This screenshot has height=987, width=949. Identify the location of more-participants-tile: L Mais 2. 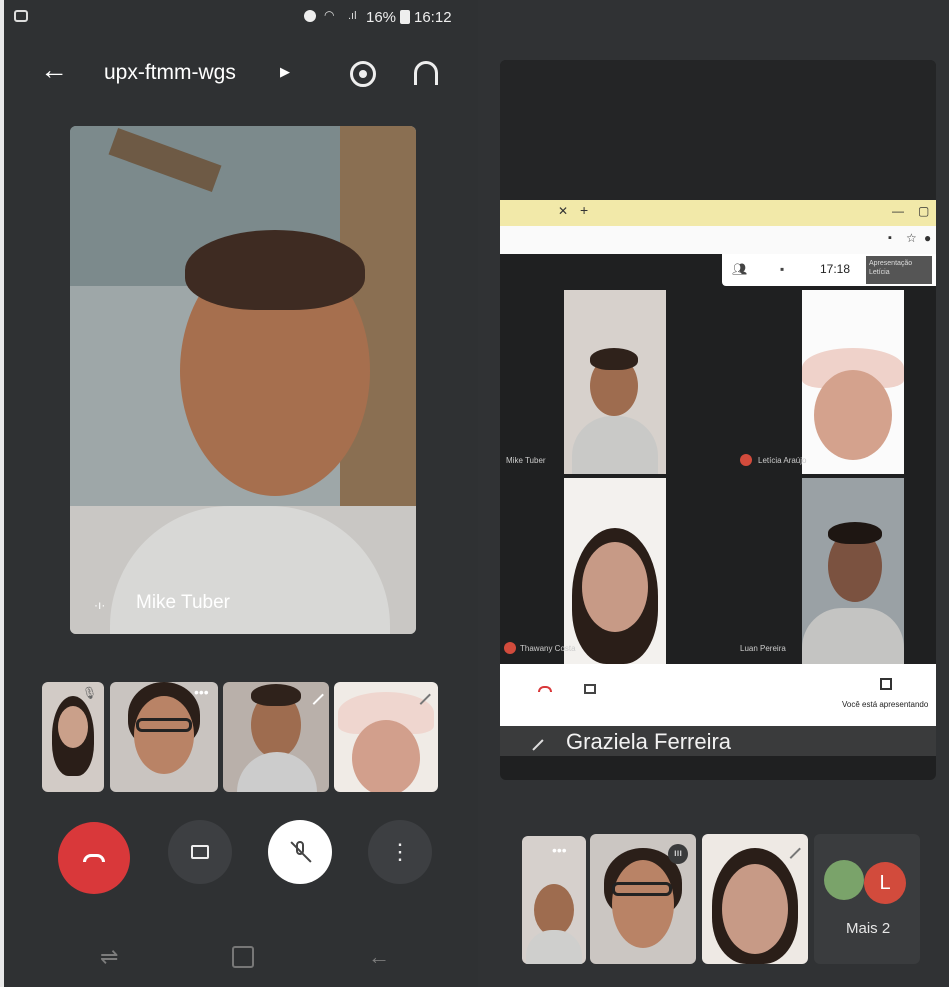
(867, 899).